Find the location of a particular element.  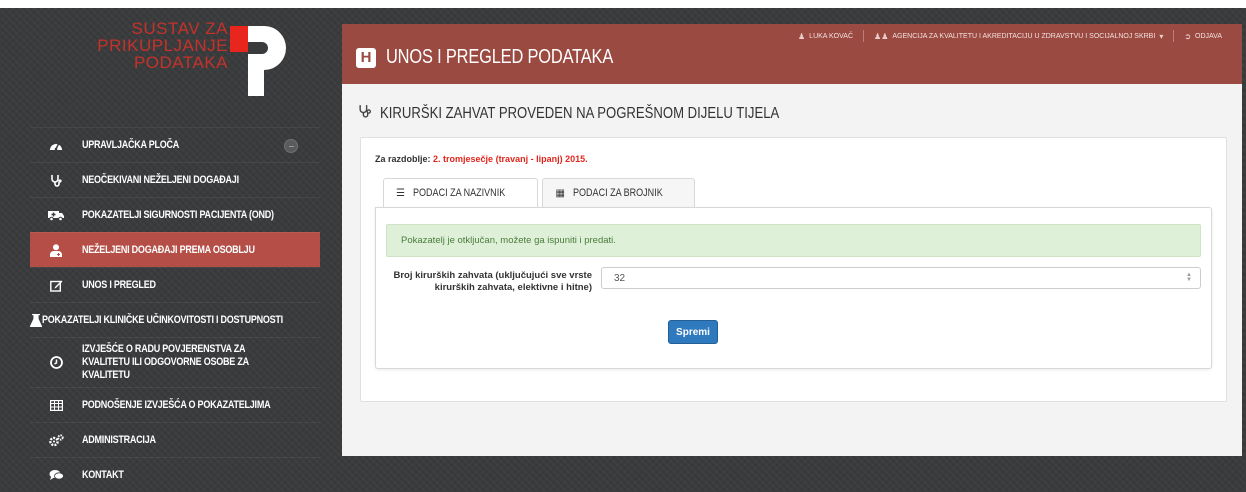

sidebar-item-label: Kontakt is located at coordinates (103, 474).